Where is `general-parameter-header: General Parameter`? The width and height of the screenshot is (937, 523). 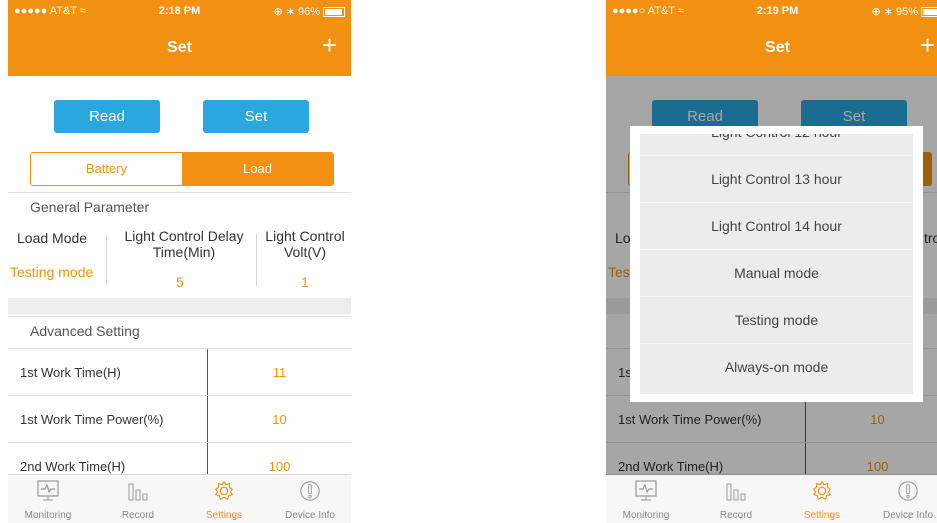 general-parameter-header: General Parameter is located at coordinates (179, 205).